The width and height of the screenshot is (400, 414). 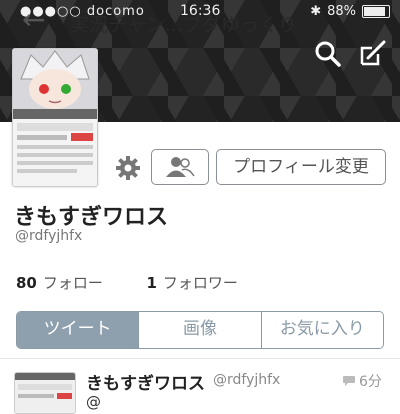 I want to click on tweet-timestamp: 6分, so click(x=362, y=381).